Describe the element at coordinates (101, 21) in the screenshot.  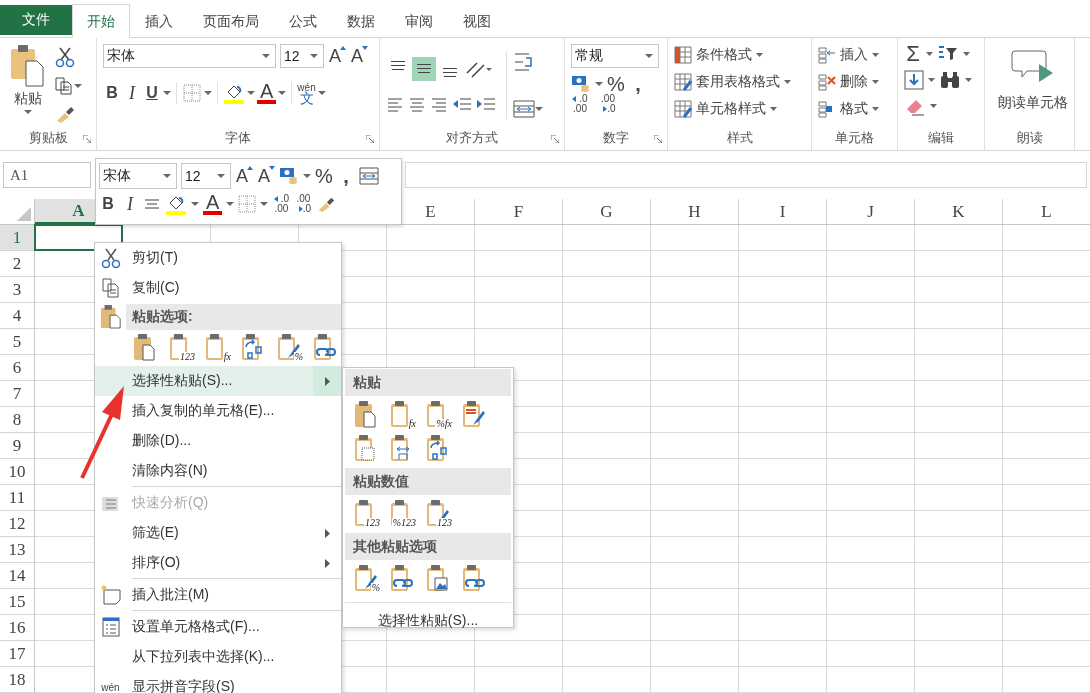
I see `ribbon-tab: 开始` at that location.